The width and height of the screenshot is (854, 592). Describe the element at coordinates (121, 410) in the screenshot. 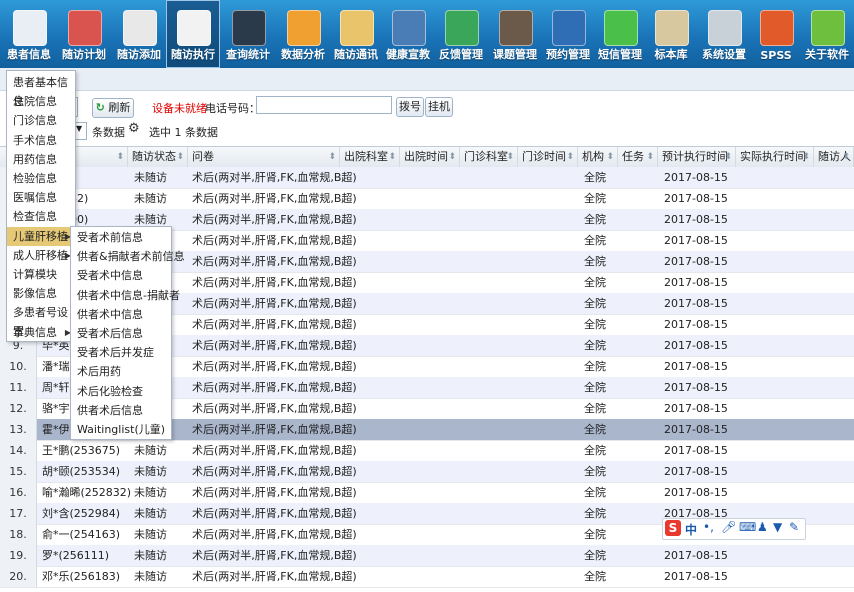

I see `submenu-item: 供者术后信息` at that location.